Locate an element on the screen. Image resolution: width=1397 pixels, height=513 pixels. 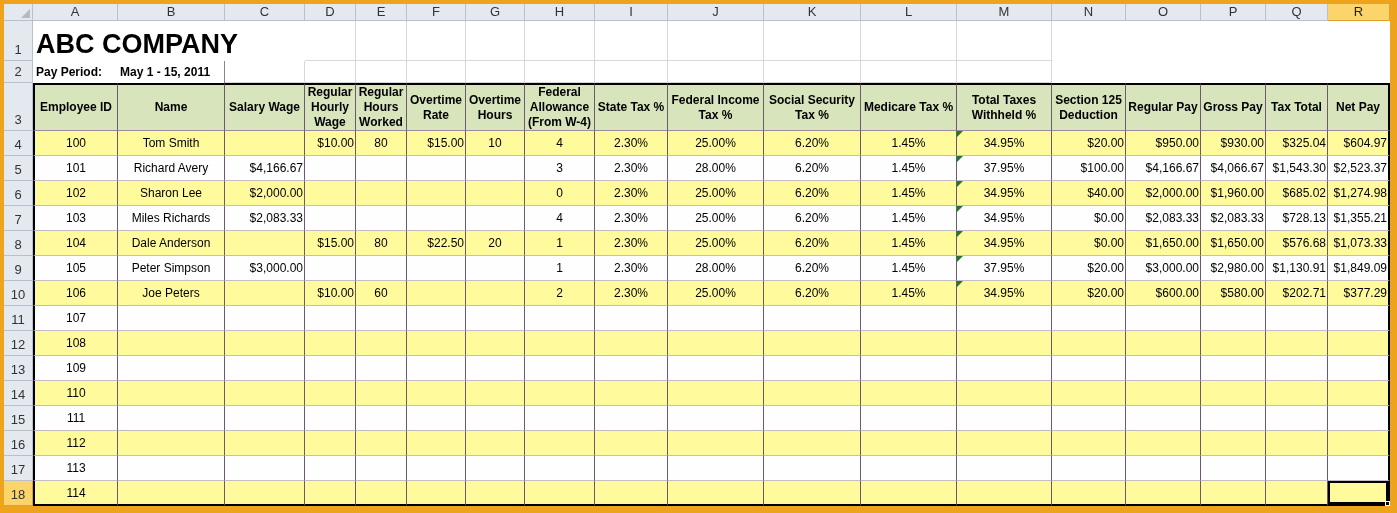
table-cell: $4,066.67 is located at coordinates (1233, 168).